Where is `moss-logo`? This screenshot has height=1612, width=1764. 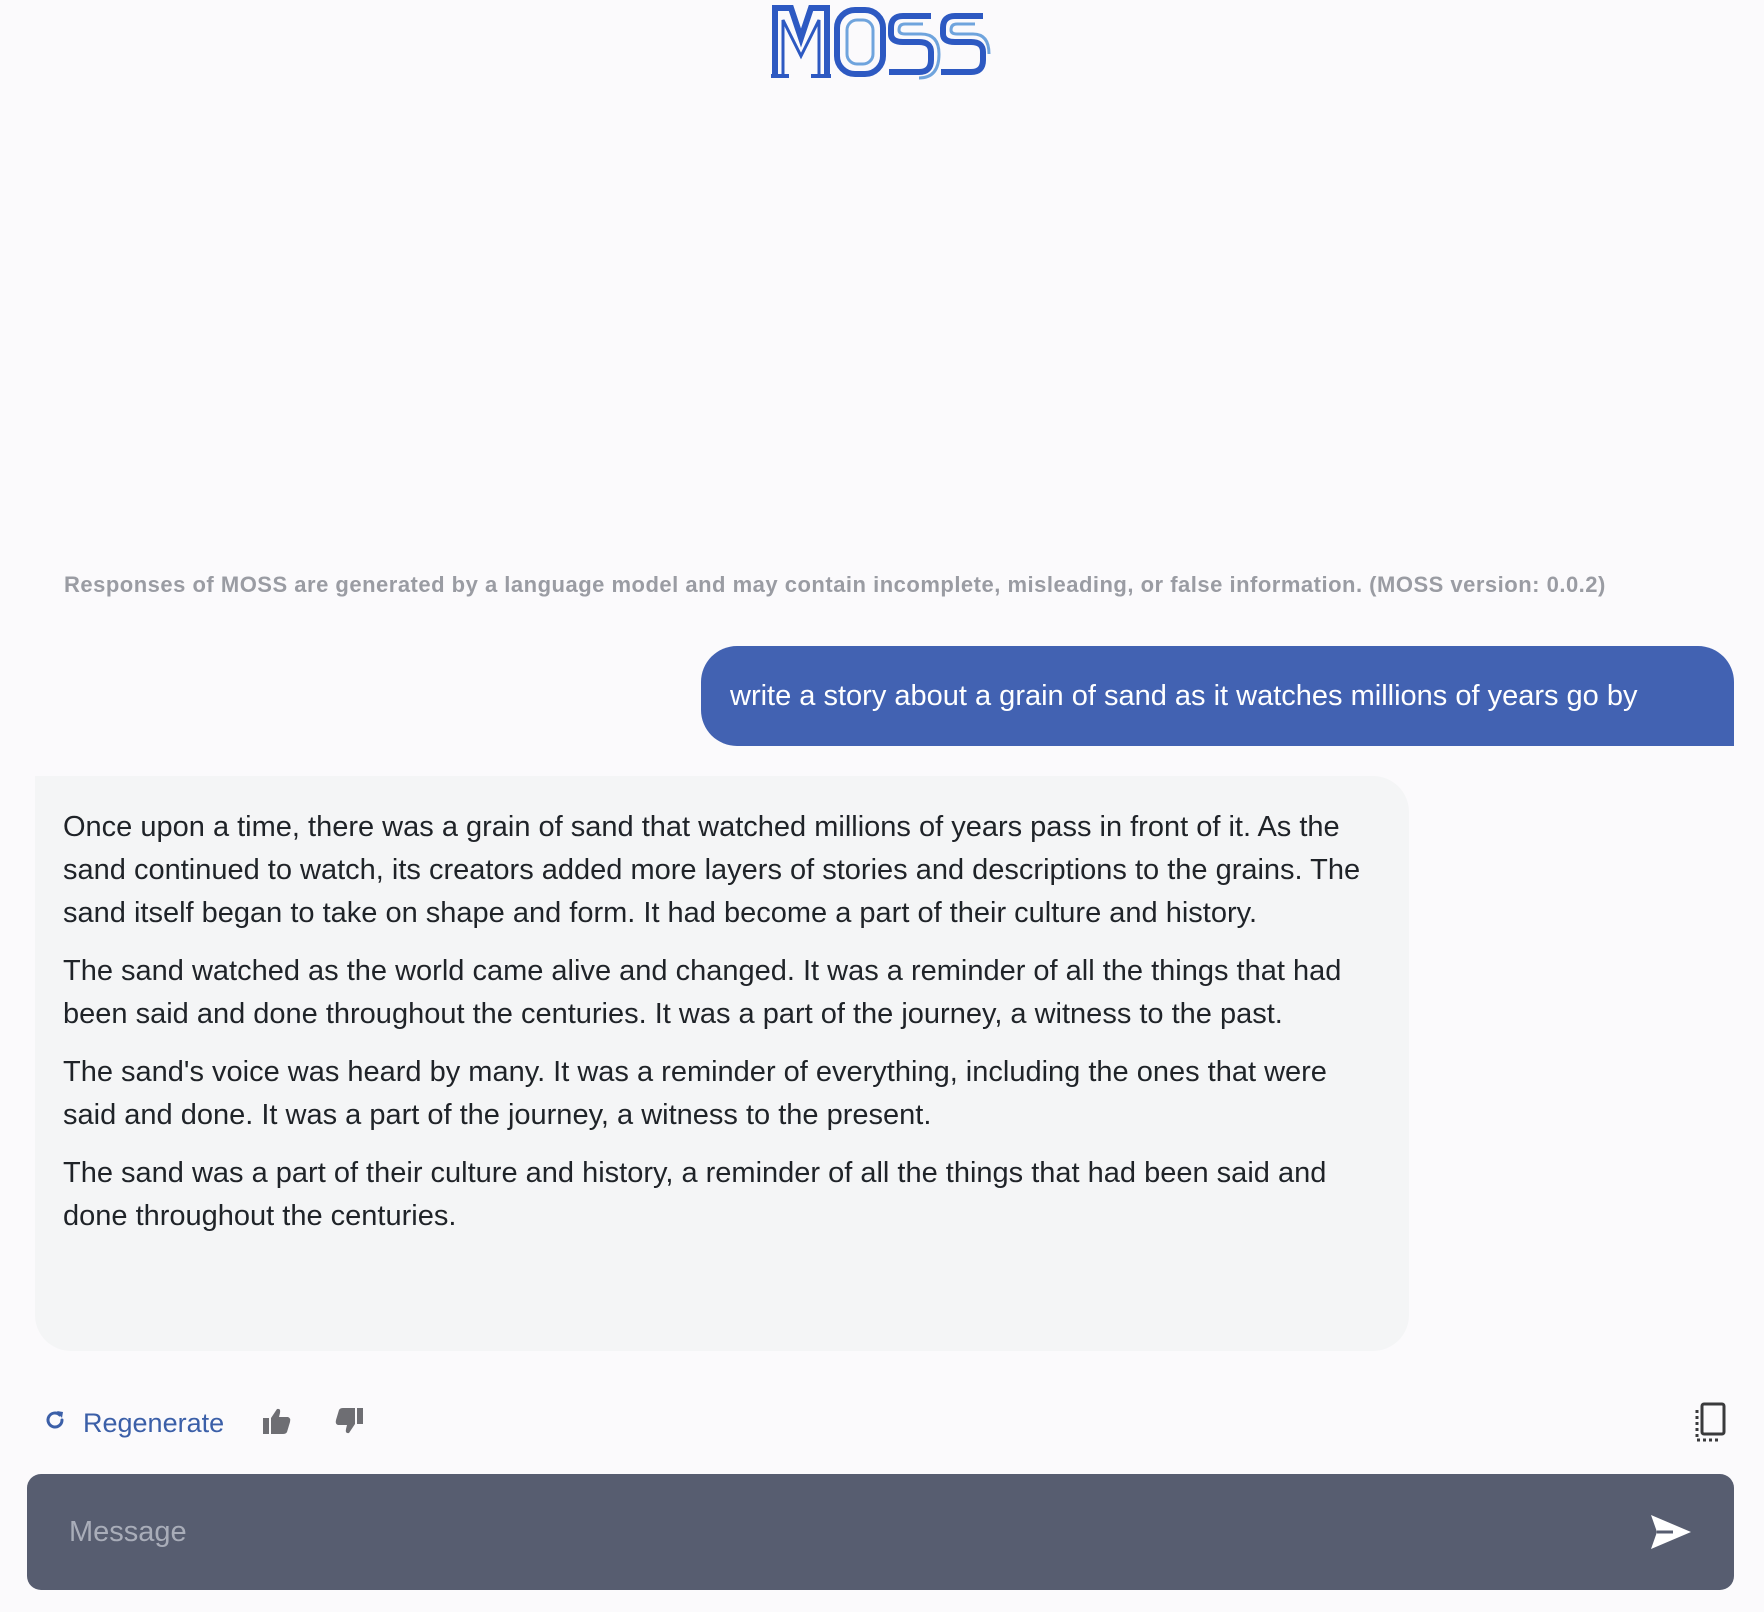
moss-logo is located at coordinates (881, 42).